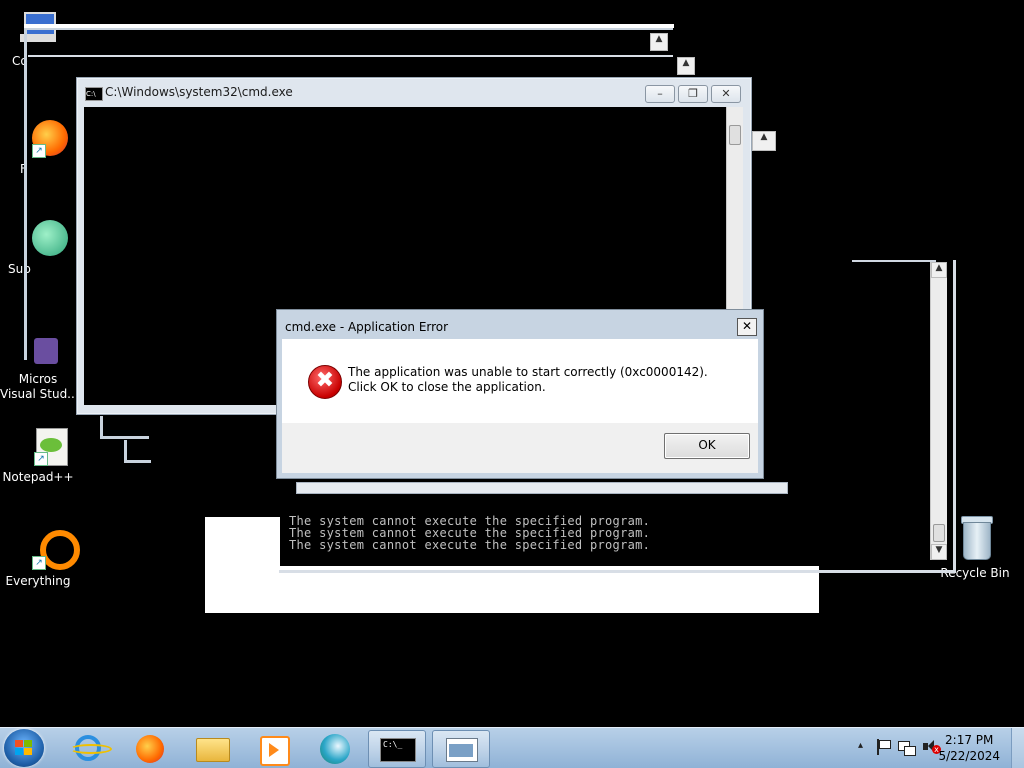  Describe the element at coordinates (975, 538) in the screenshot. I see `recycle-bin-icon` at that location.